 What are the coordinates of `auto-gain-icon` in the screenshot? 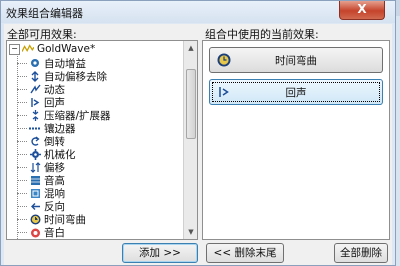 It's located at (35, 63).